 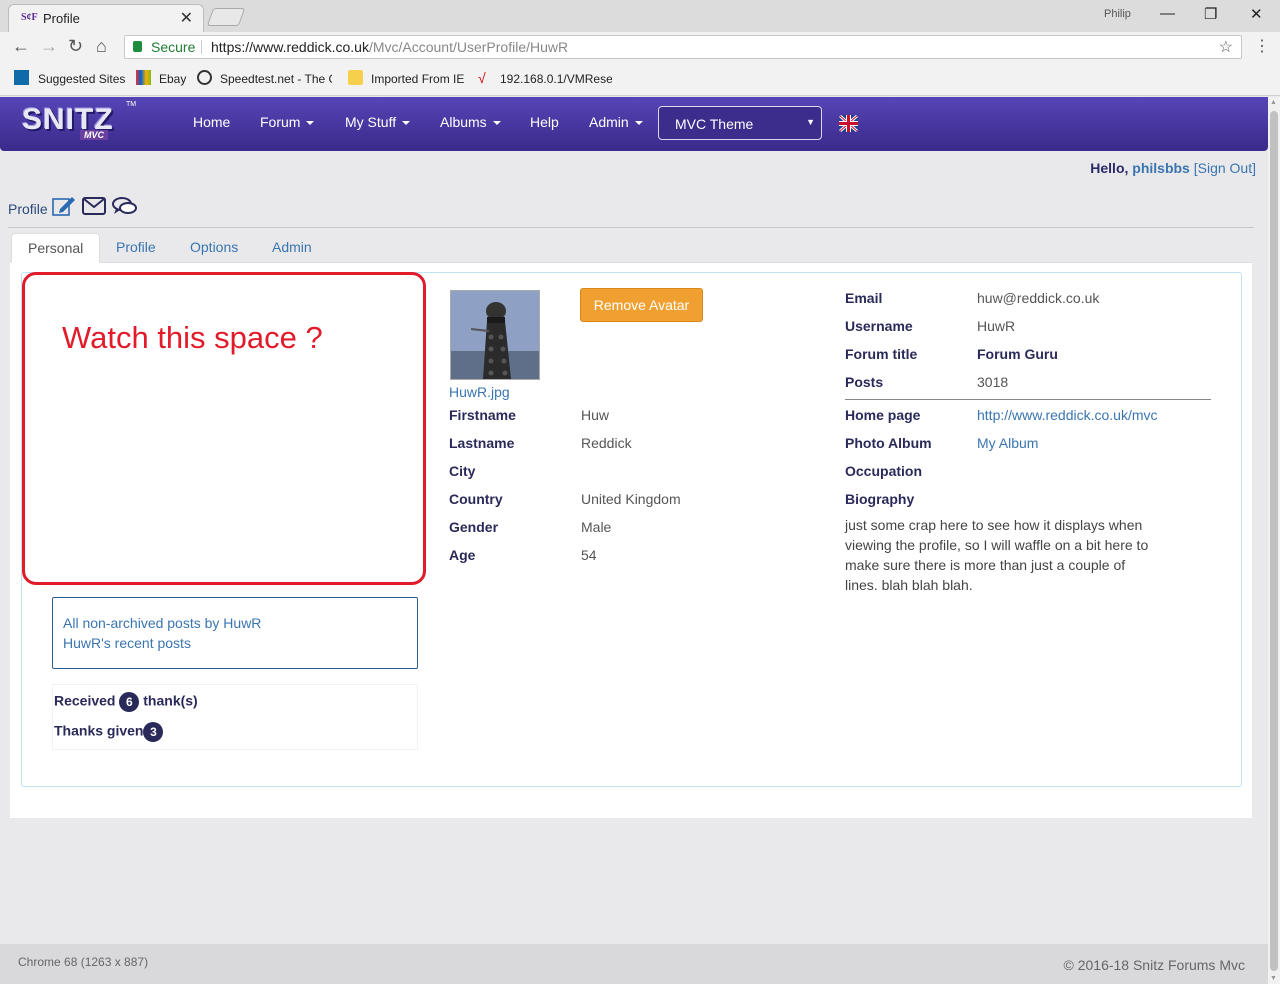 What do you see at coordinates (125, 207) in the screenshot?
I see `chat-icon` at bounding box center [125, 207].